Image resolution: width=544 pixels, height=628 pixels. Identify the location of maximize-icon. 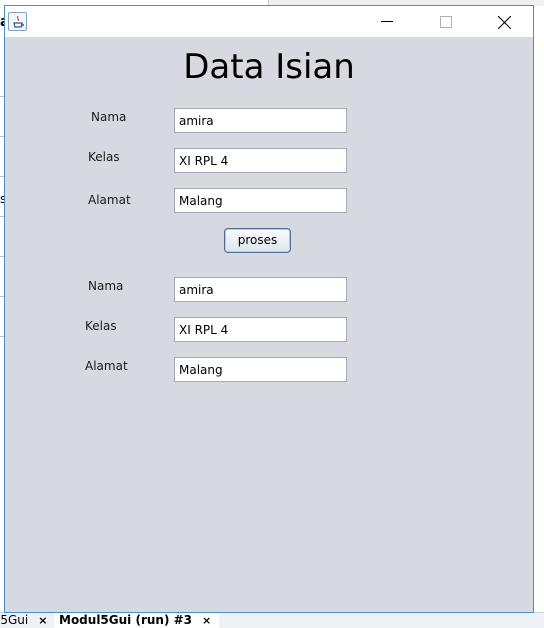
(446, 22).